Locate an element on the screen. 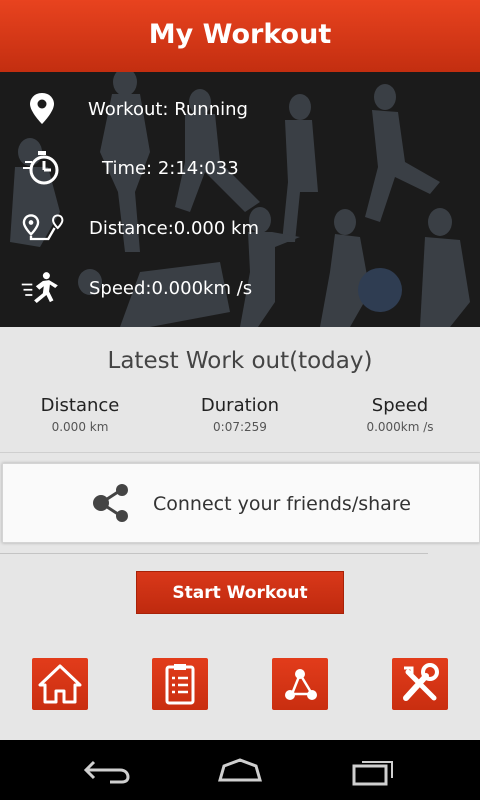 The image size is (480, 800). latest-distance-stat: Distance 0.000 km is located at coordinates (80, 414).